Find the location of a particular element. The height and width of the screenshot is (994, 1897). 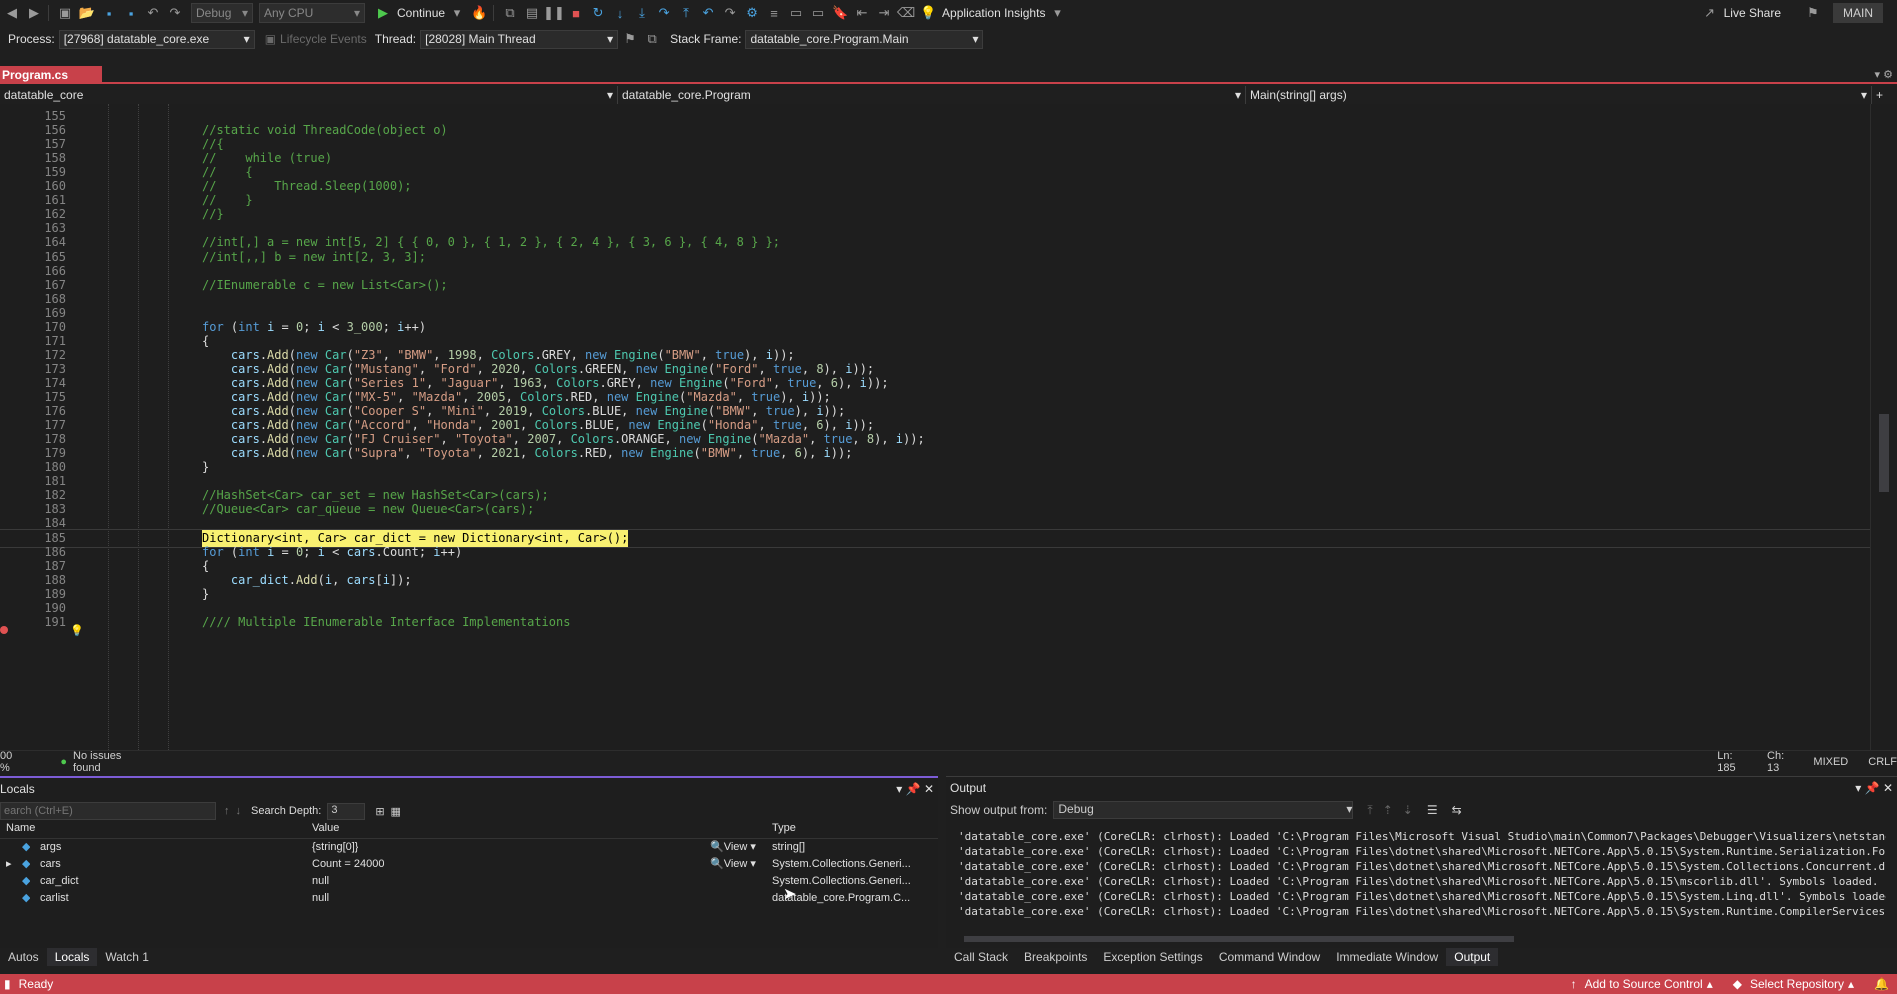

table-row: ◆ args {string[0]} 🔍View ▾ string[] is located at coordinates (460, 847).